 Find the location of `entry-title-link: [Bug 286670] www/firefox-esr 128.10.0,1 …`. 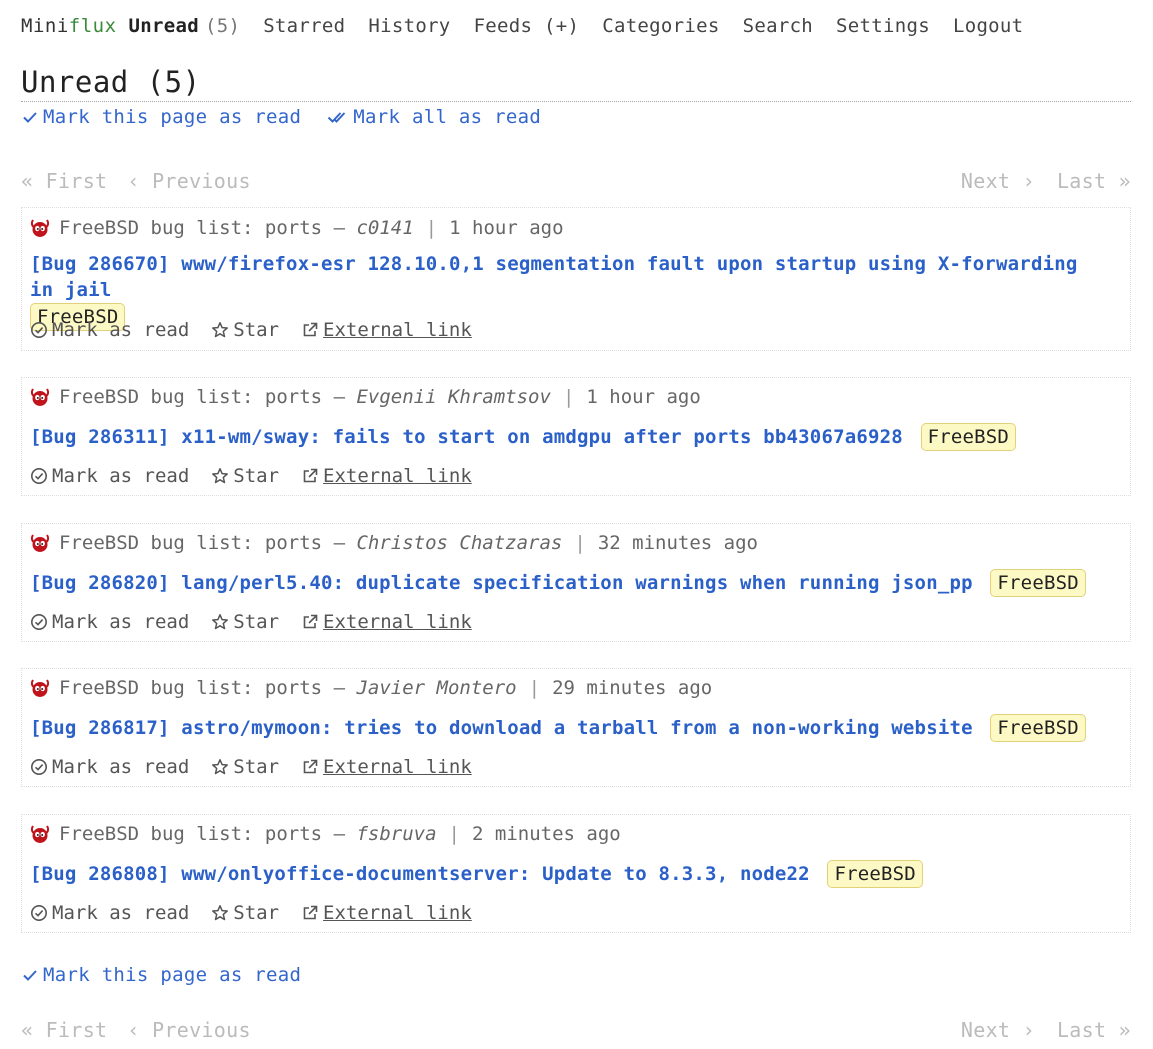

entry-title-link: [Bug 286670] www/firefox-esr 128.10.0,1 … is located at coordinates (554, 277).